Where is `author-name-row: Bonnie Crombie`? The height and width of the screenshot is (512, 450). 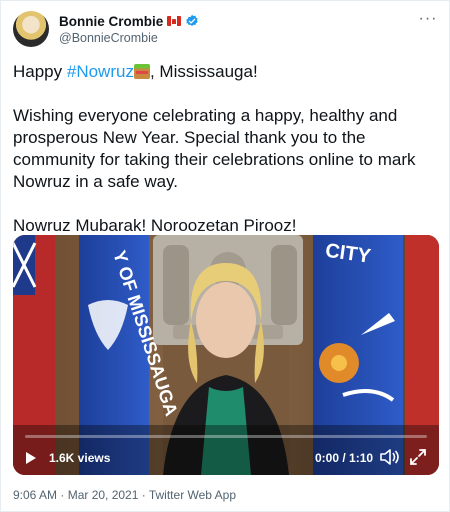 author-name-row: Bonnie Crombie is located at coordinates (129, 21).